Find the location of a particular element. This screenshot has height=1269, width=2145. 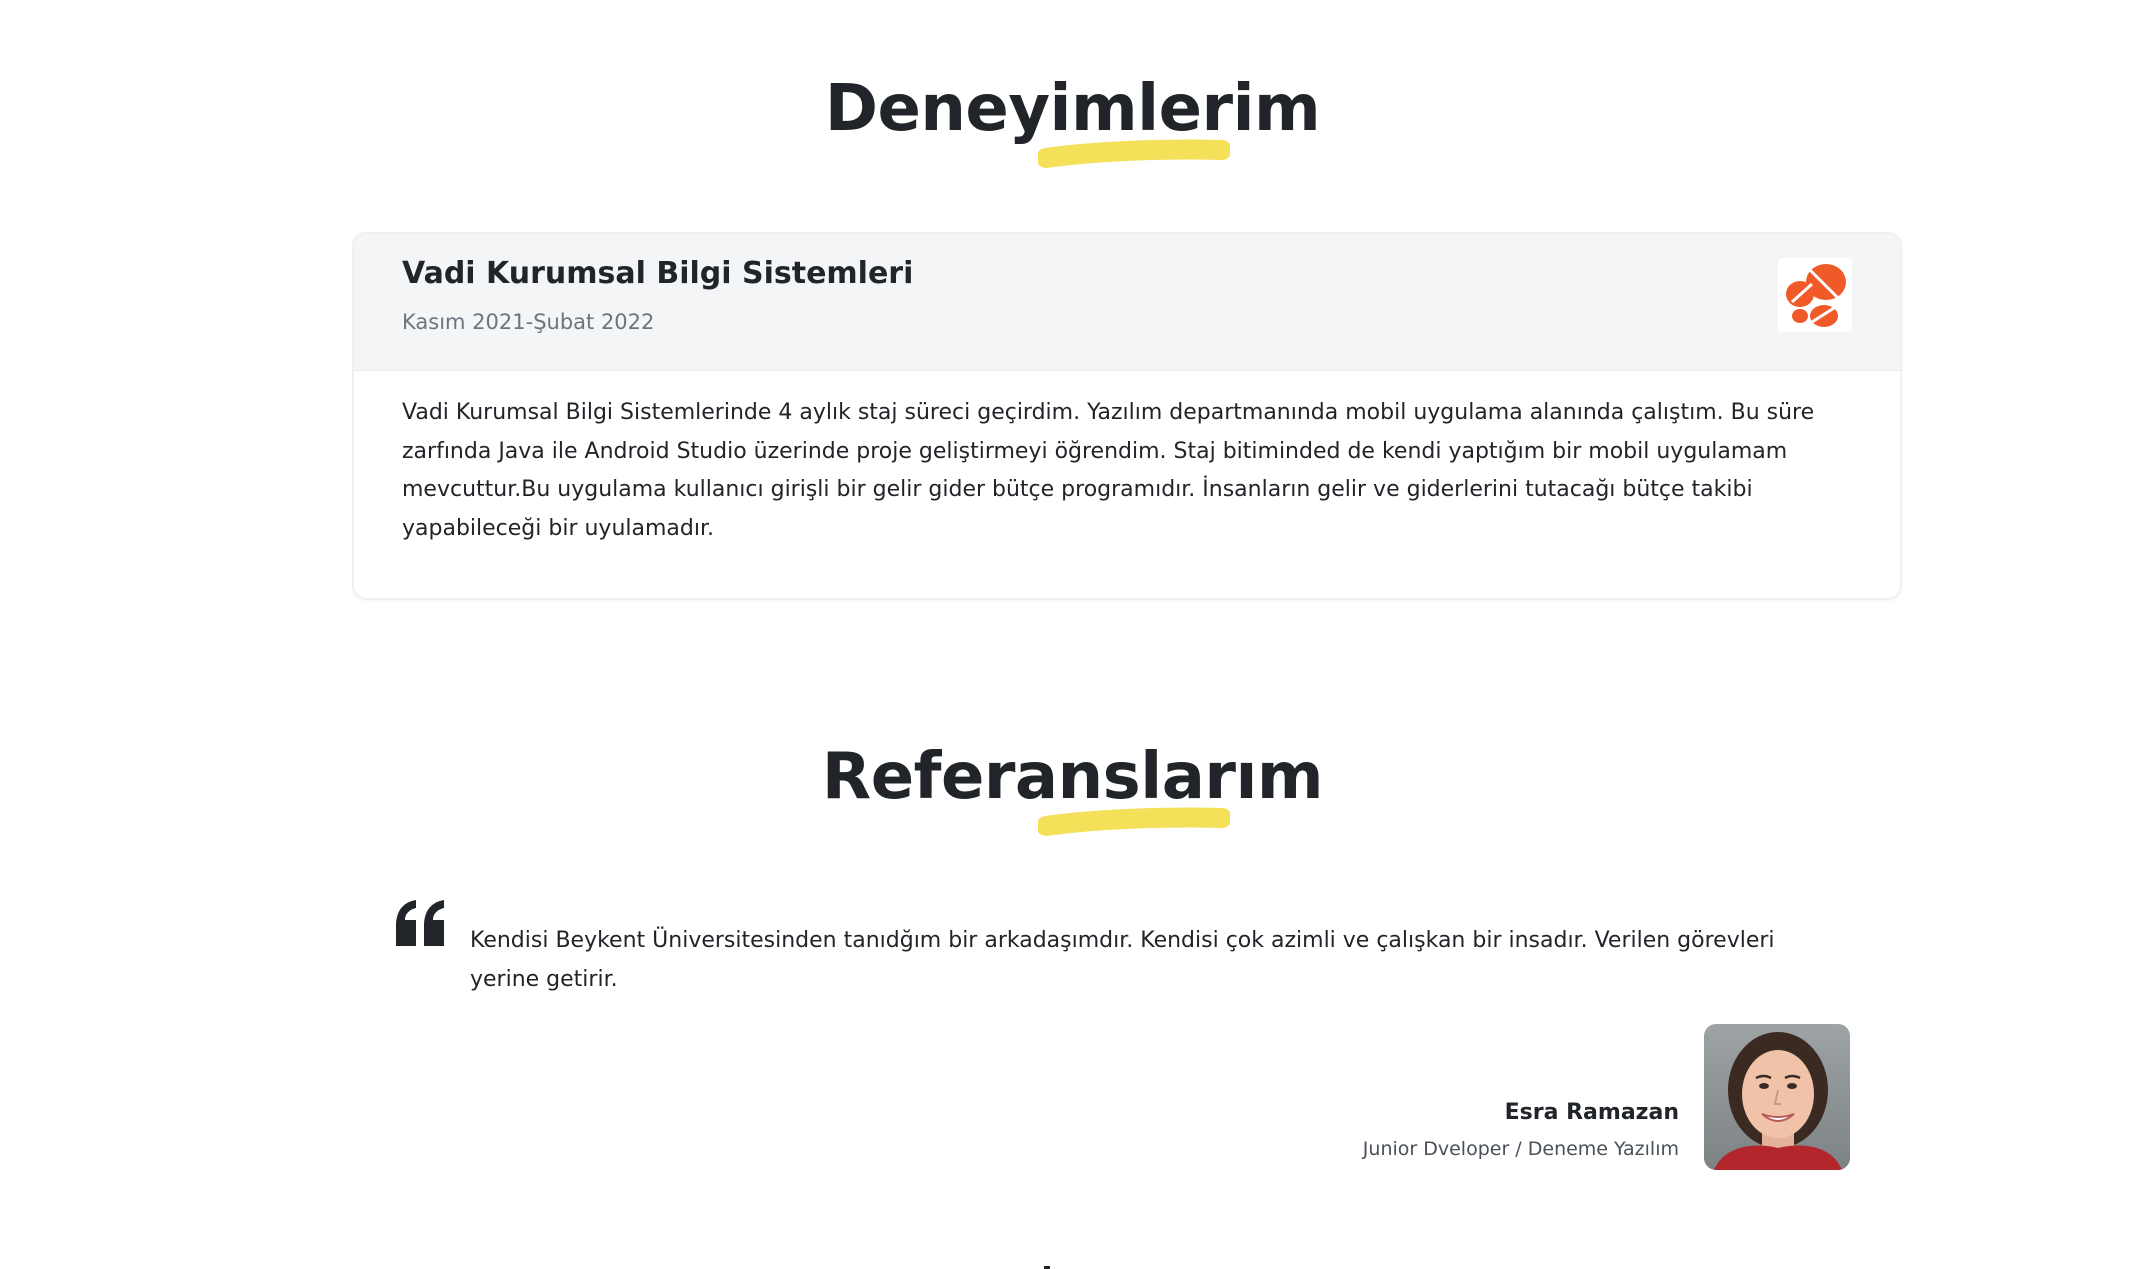

experience-heading-underline is located at coordinates (1134, 153).